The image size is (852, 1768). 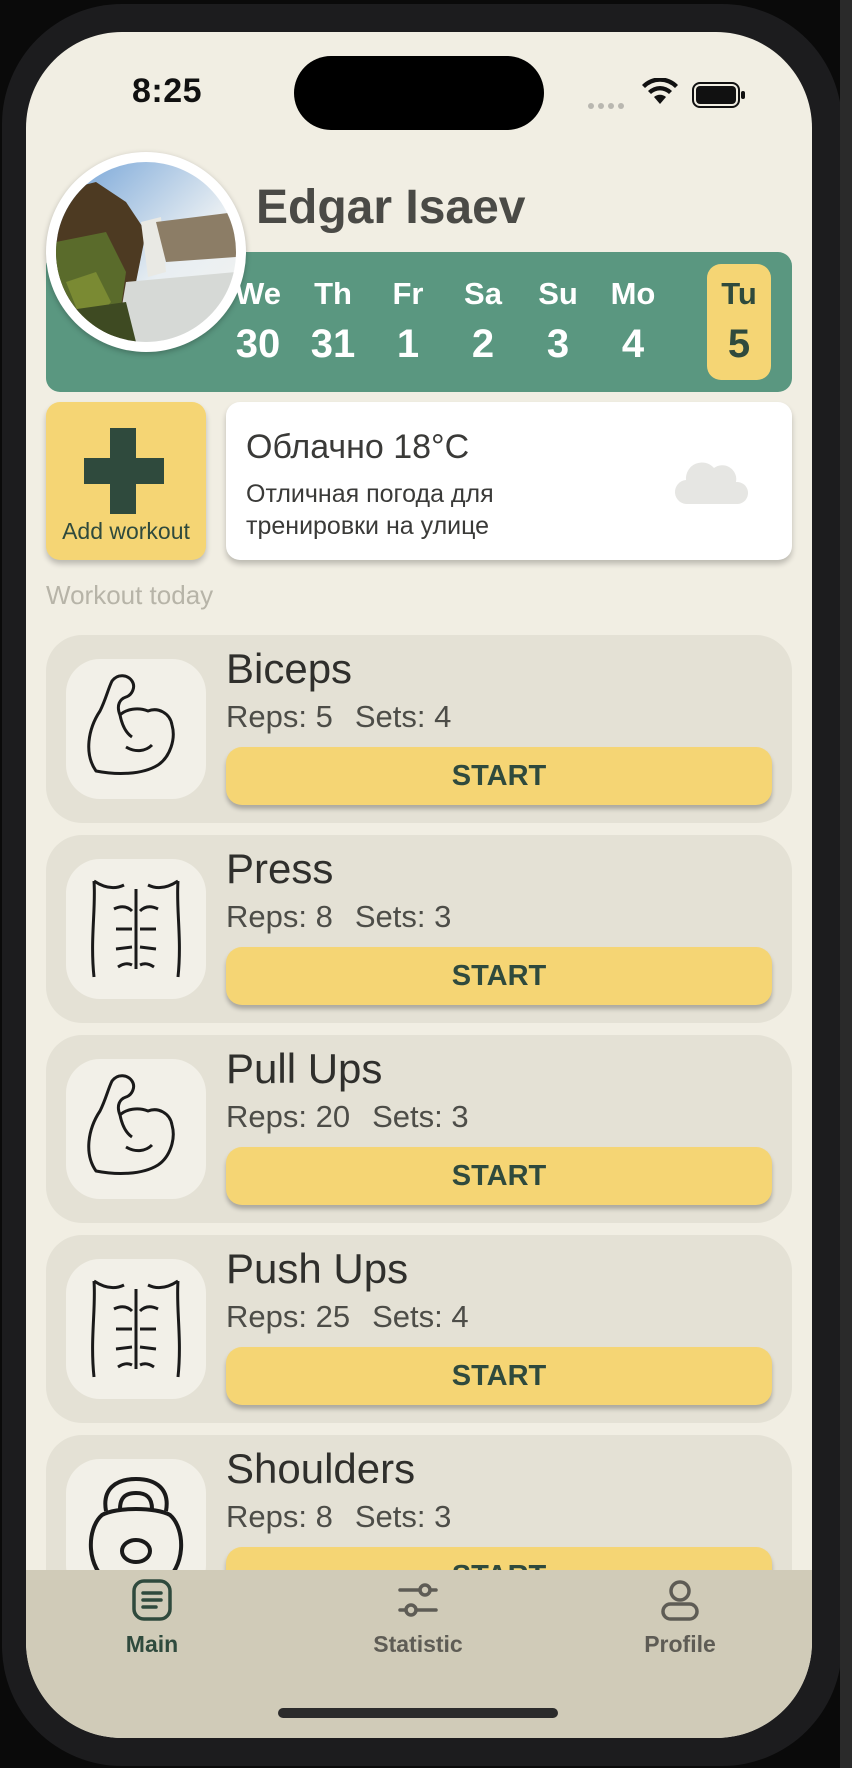 What do you see at coordinates (333, 293) in the screenshot?
I see `day-name: Th` at bounding box center [333, 293].